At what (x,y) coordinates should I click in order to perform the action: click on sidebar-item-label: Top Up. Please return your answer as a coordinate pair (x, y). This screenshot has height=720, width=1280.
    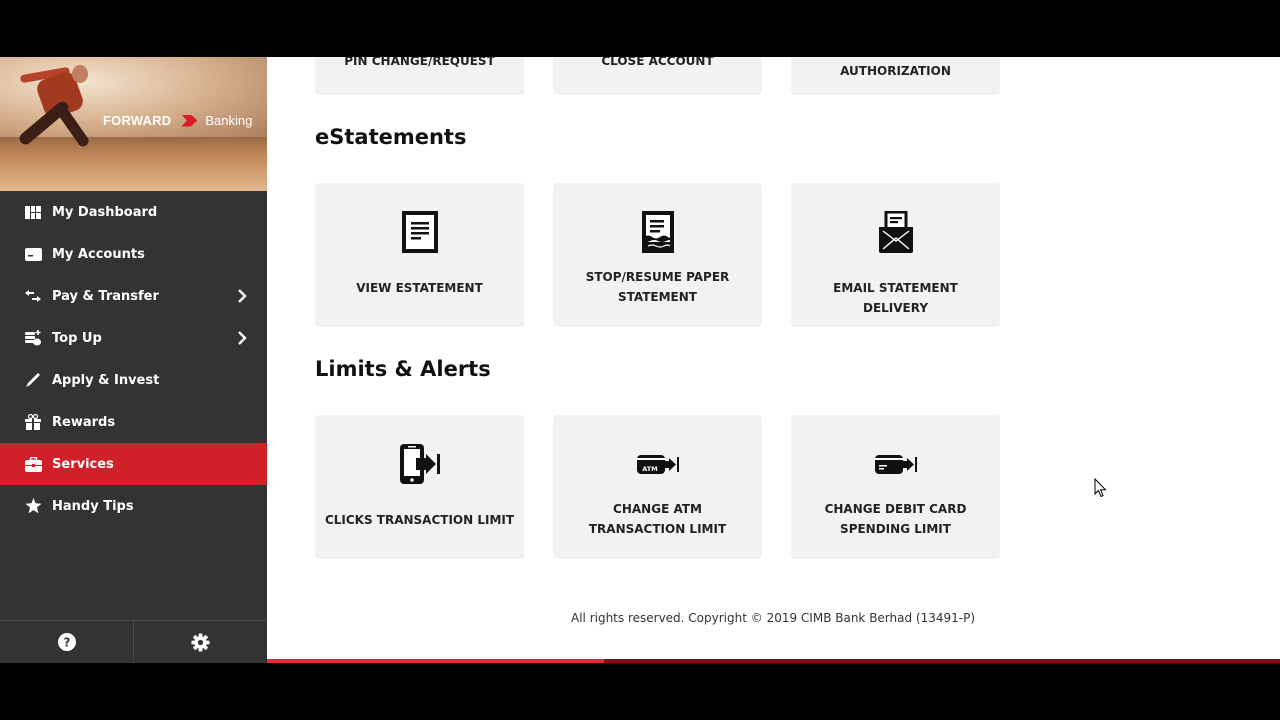
    Looking at the image, I should click on (77, 338).